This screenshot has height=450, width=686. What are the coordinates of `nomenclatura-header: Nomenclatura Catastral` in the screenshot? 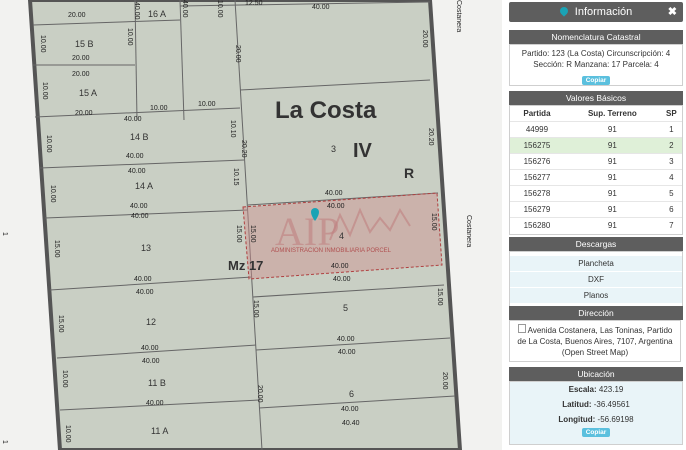 It's located at (596, 37).